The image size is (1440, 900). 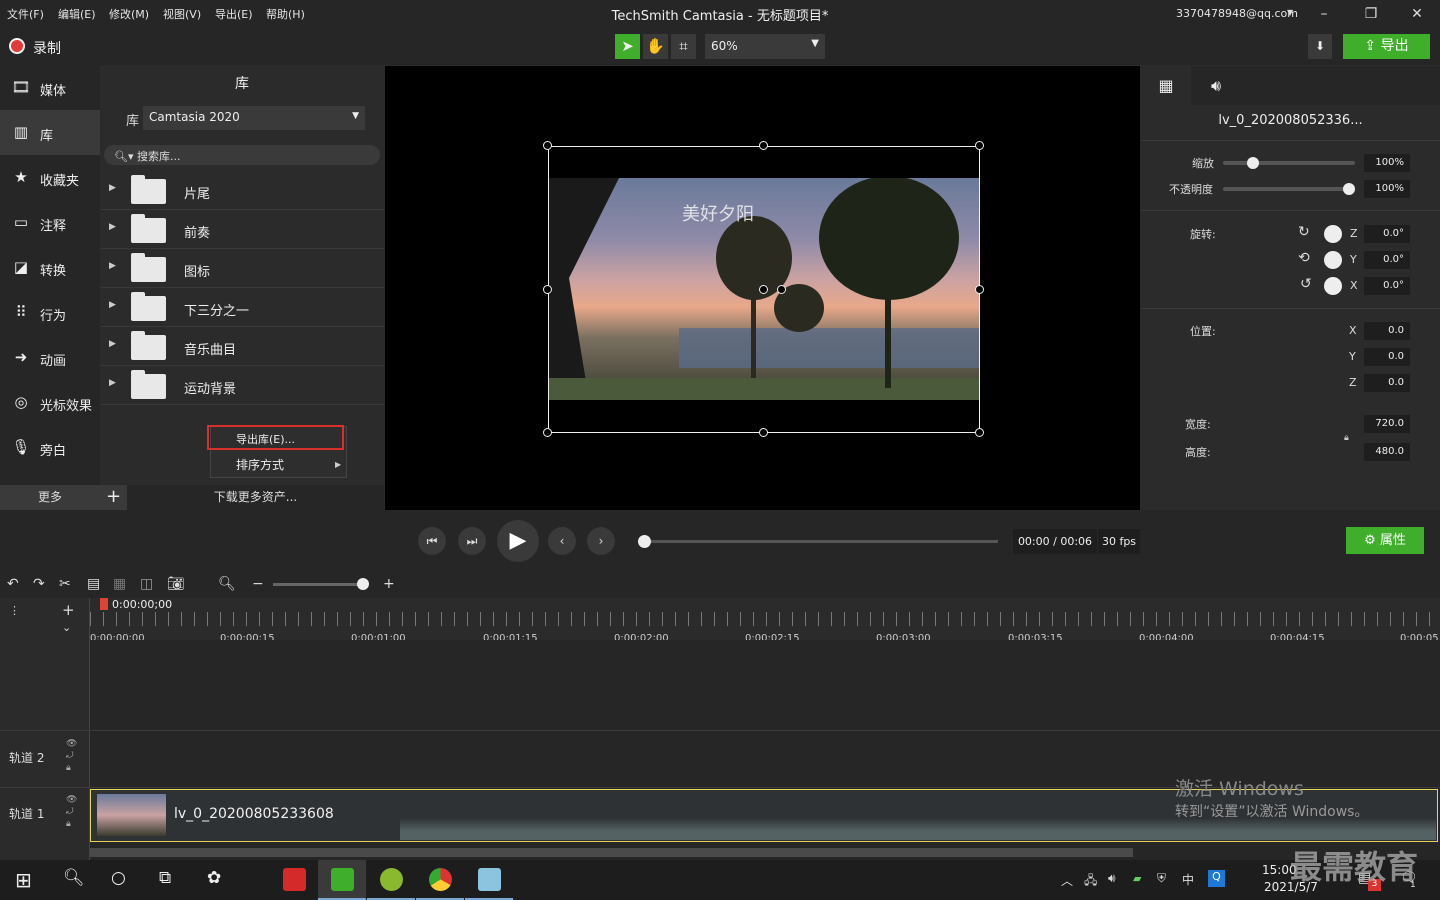 I want to click on nvidia-icon: ▰, so click(x=1137, y=878).